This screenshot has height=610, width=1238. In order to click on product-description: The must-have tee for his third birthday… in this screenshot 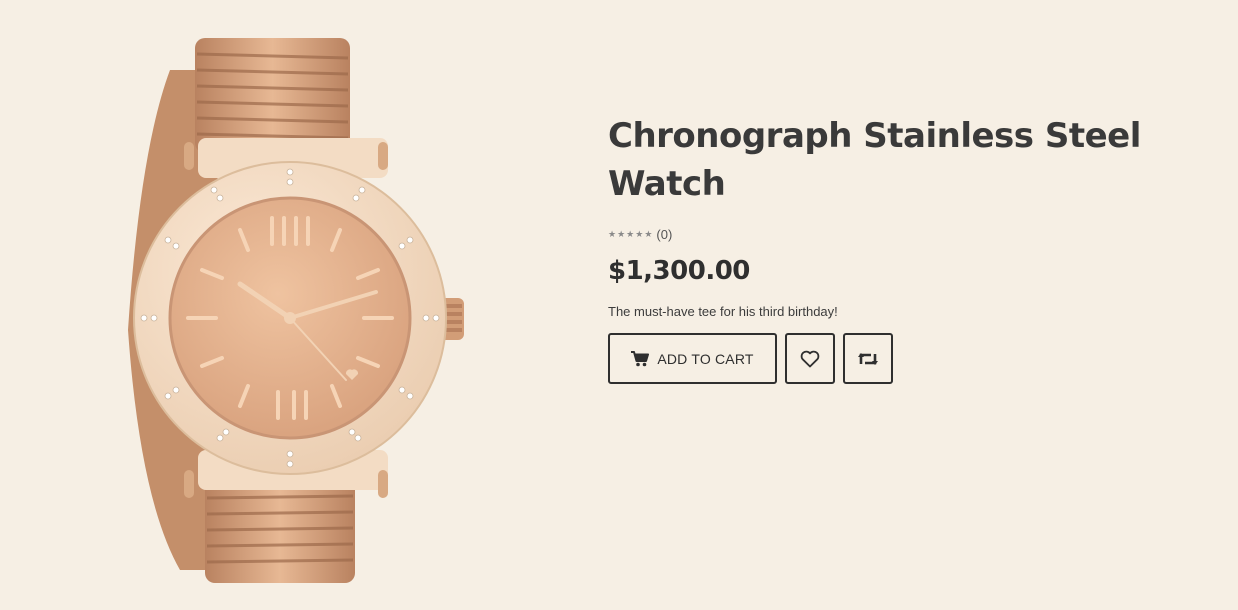, I will do `click(723, 311)`.